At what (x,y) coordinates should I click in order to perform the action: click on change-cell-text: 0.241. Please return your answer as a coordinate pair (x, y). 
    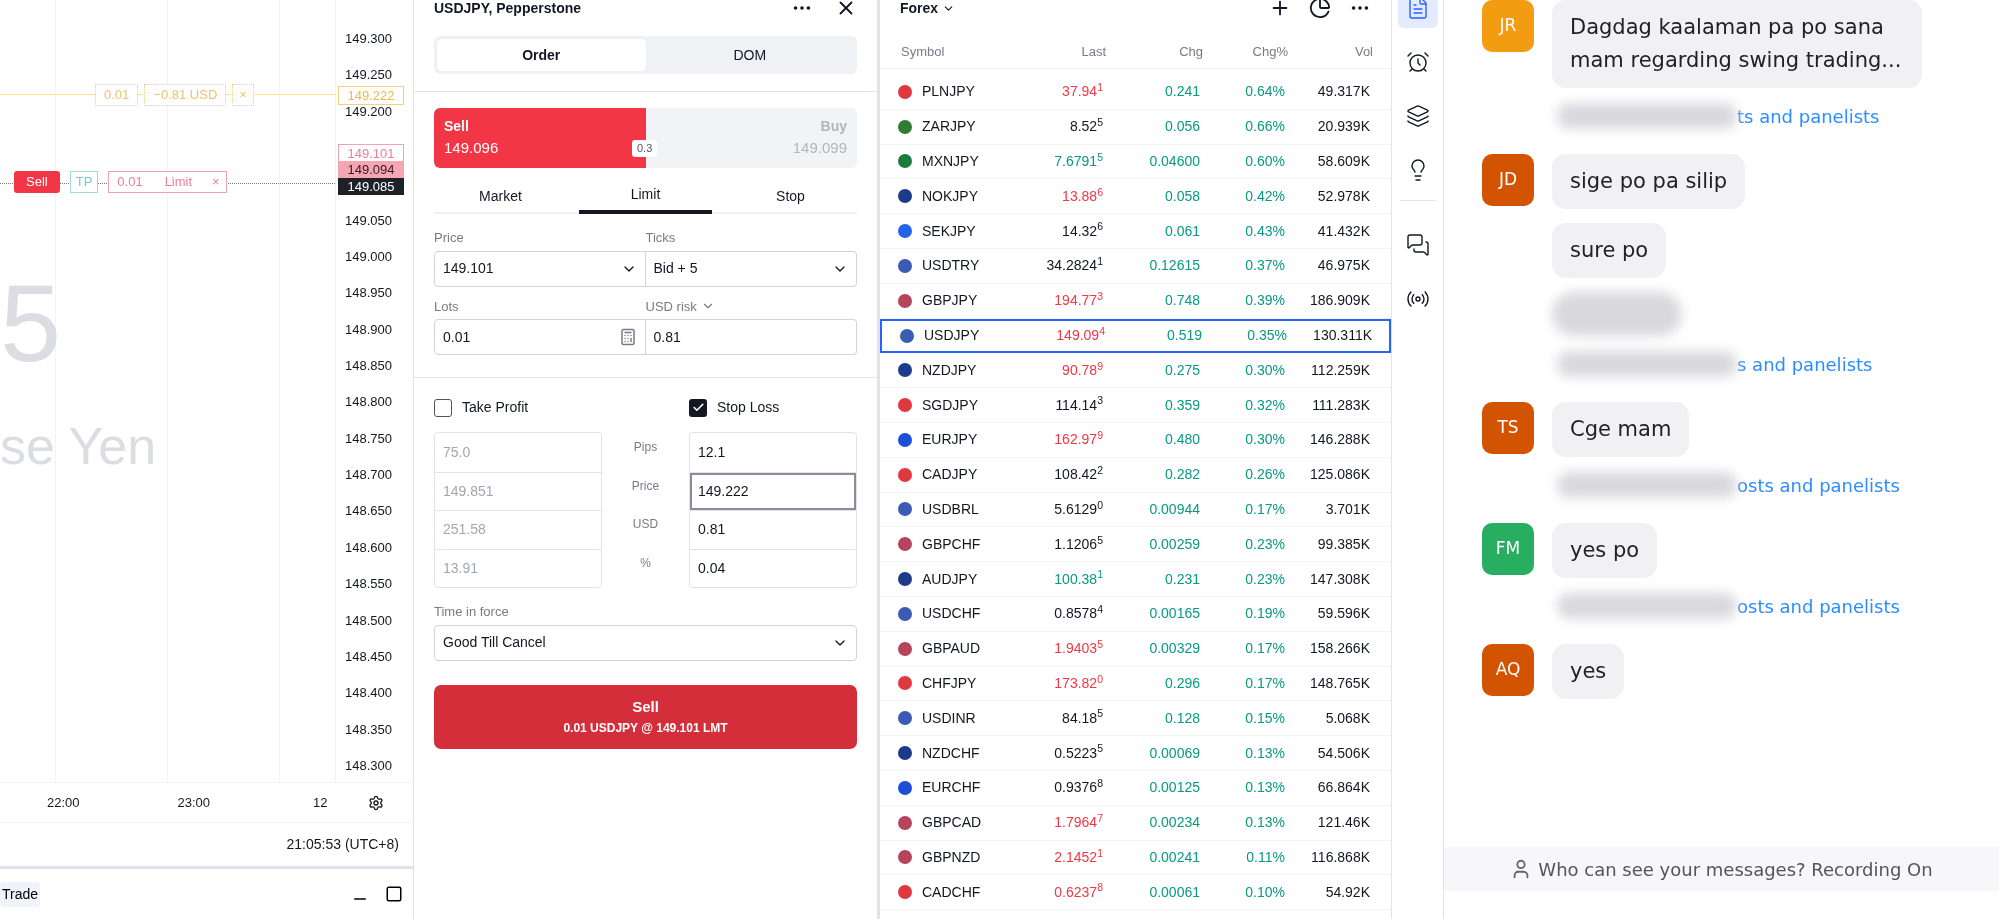
    Looking at the image, I should click on (1181, 92).